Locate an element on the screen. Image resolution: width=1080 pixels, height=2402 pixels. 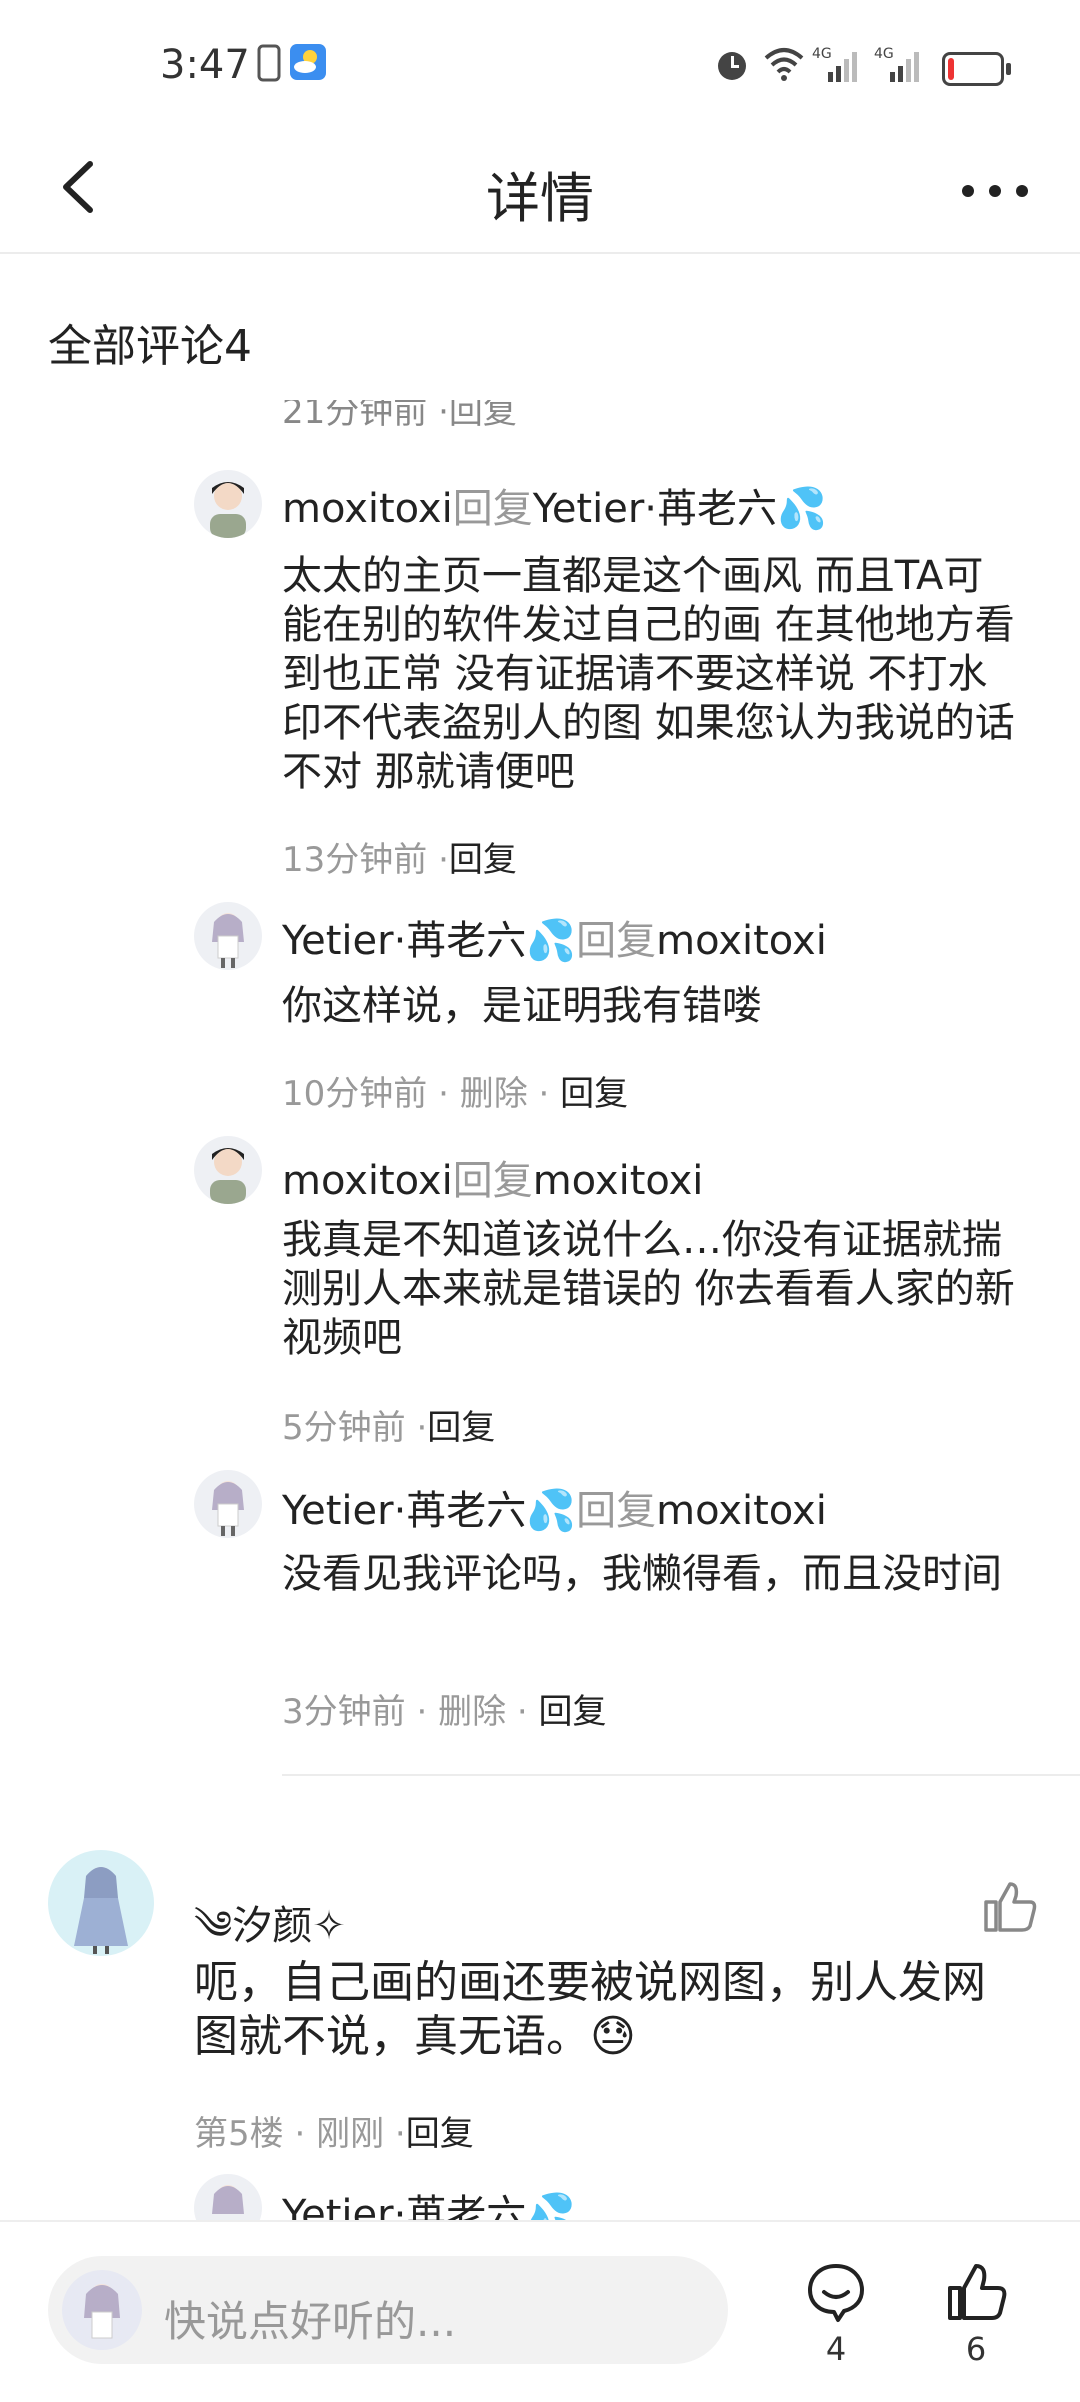
like-count: 6 is located at coordinates (976, 2349).